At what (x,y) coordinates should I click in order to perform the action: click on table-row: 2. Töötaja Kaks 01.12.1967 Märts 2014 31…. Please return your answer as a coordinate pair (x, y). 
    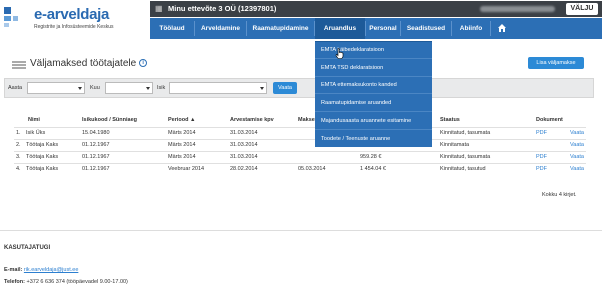
    Looking at the image, I should click on (300, 144).